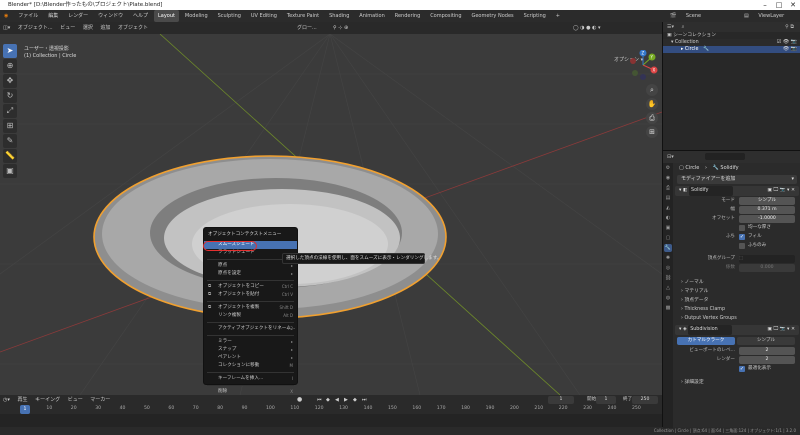 Image resolution: width=800 pixels, height=435 pixels. I want to click on annotate-tool-icon: ✎, so click(10, 141).